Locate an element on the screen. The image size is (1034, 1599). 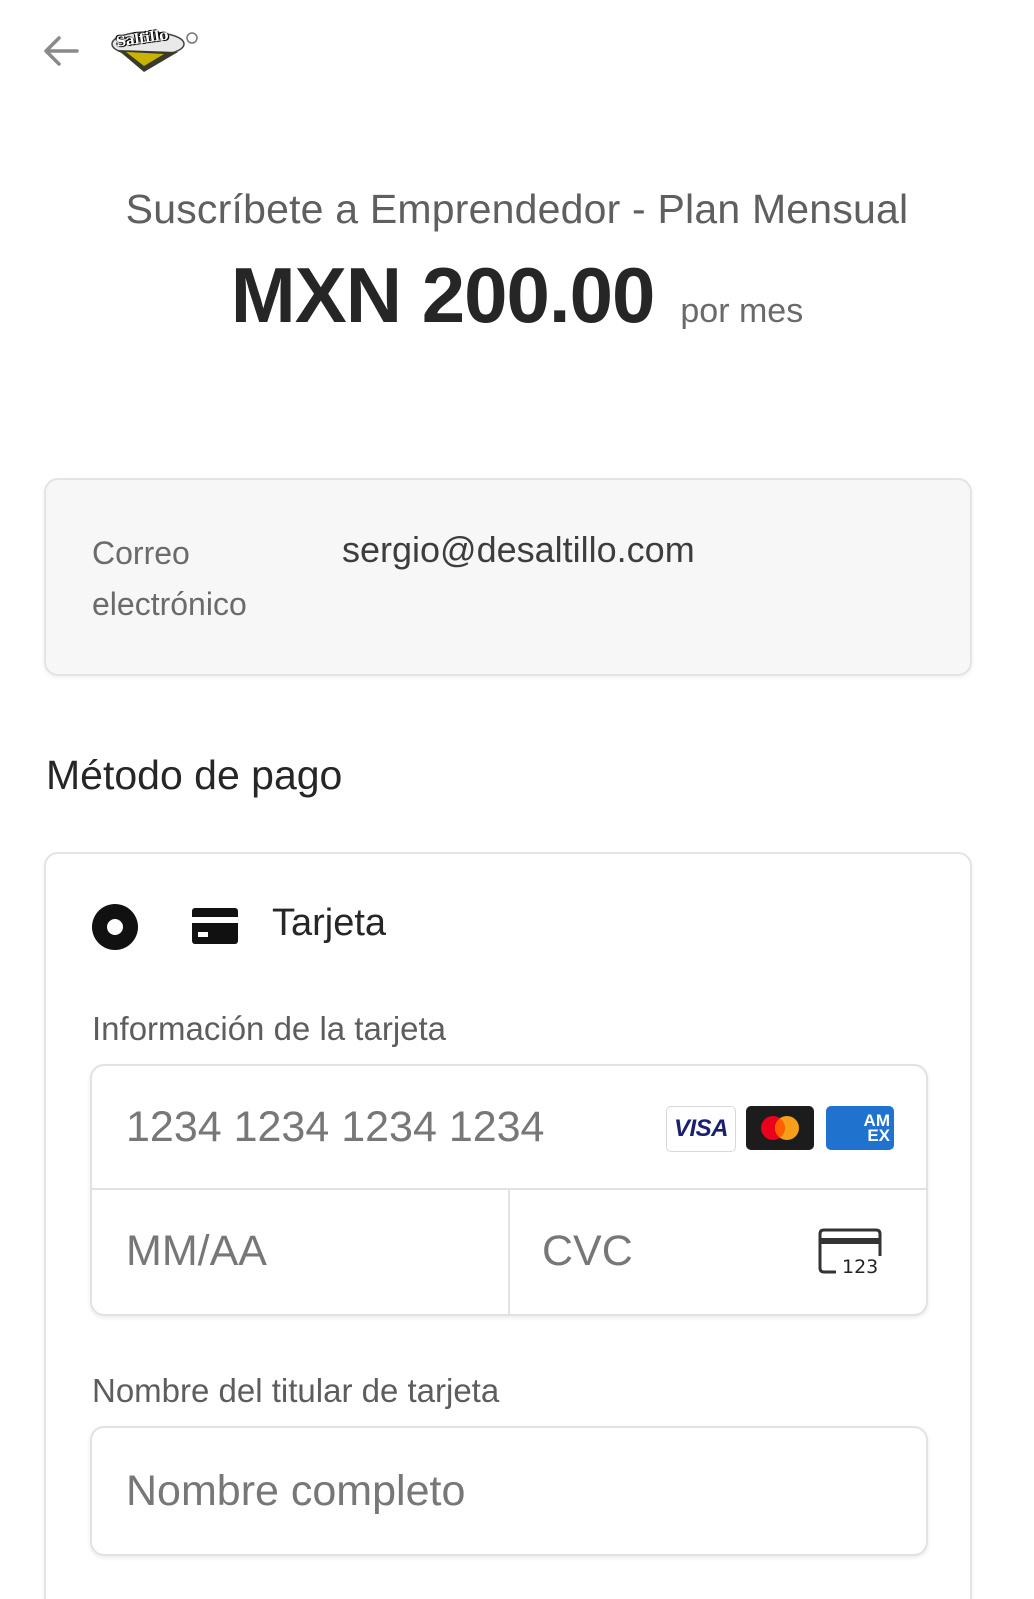
price-row: MXN 200.00 por mes is located at coordinates (517, 295).